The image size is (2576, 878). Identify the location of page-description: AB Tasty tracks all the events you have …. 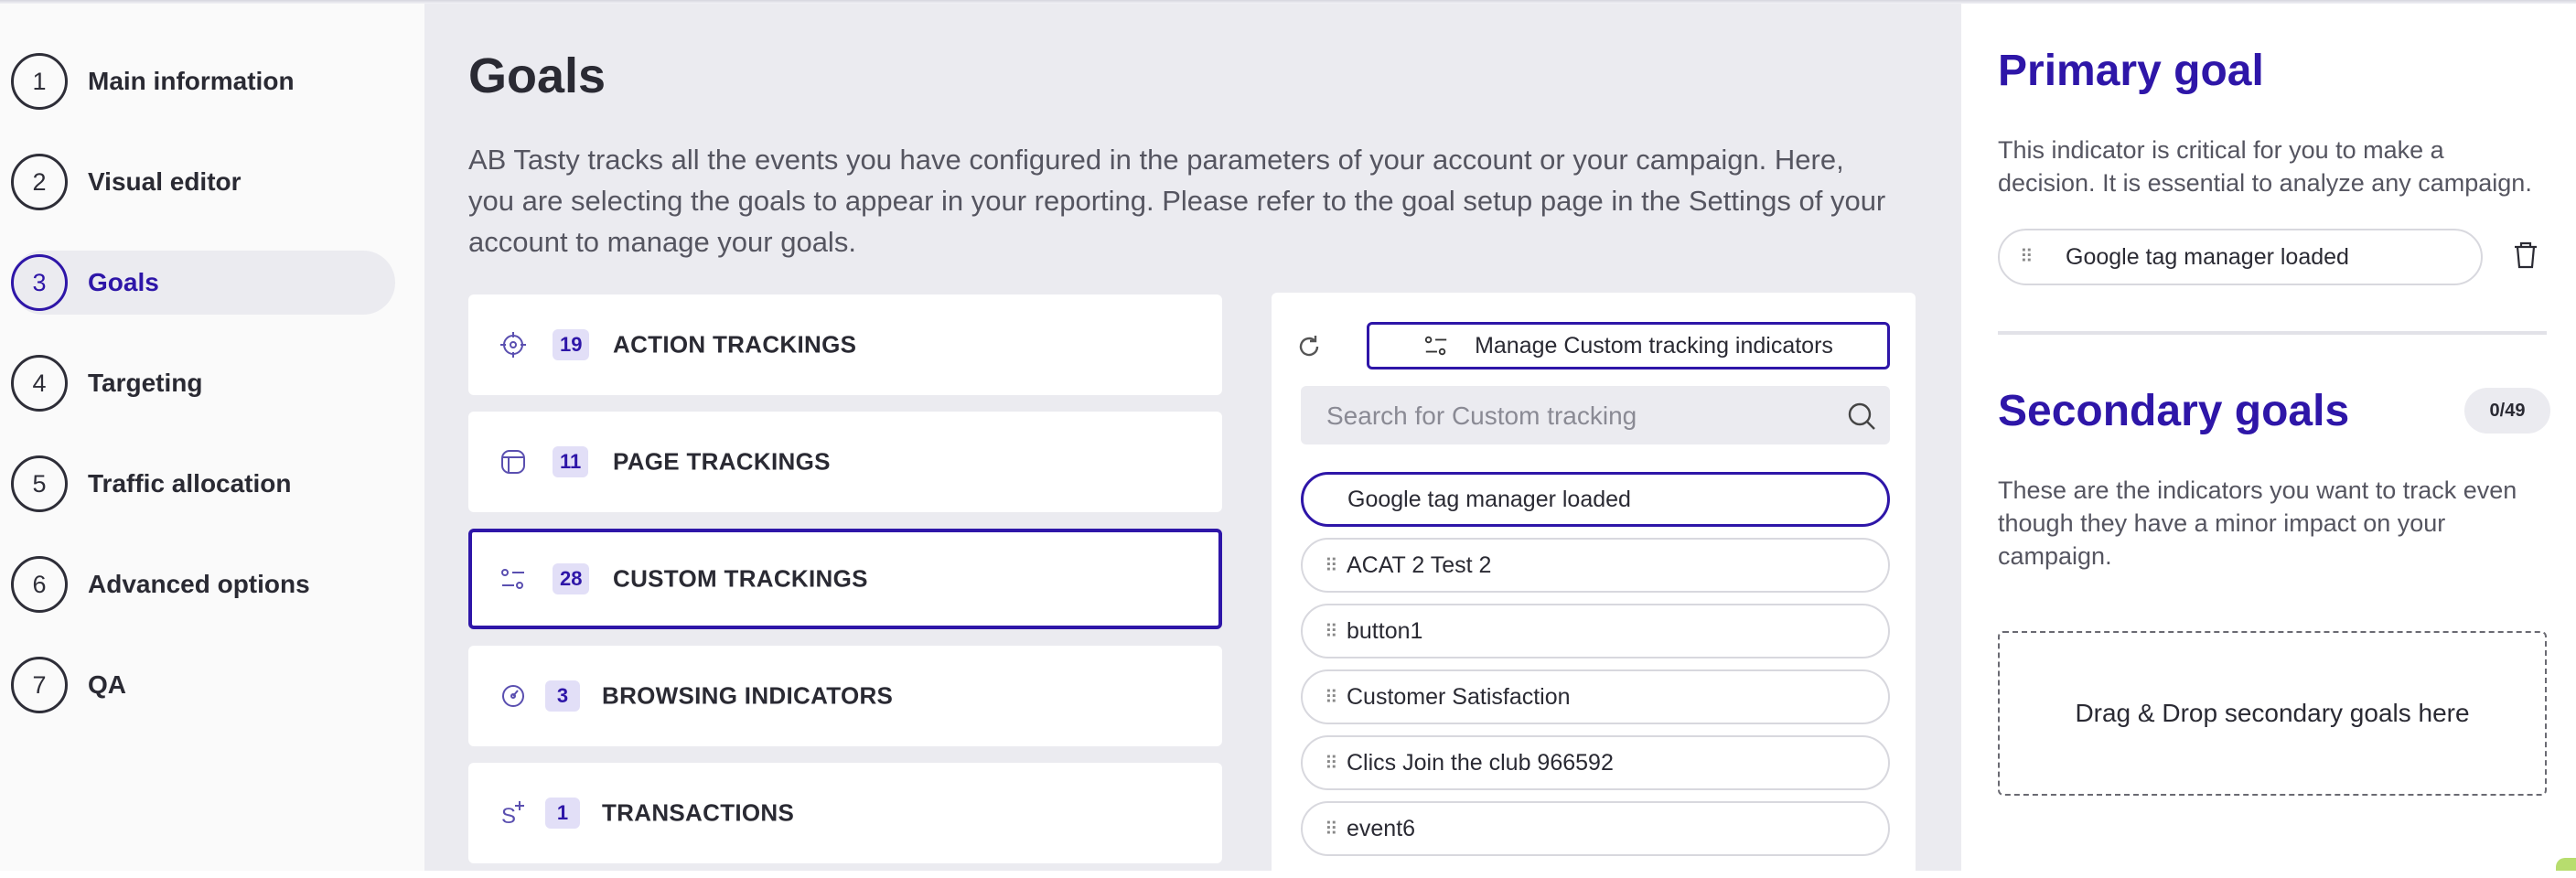
(1177, 201).